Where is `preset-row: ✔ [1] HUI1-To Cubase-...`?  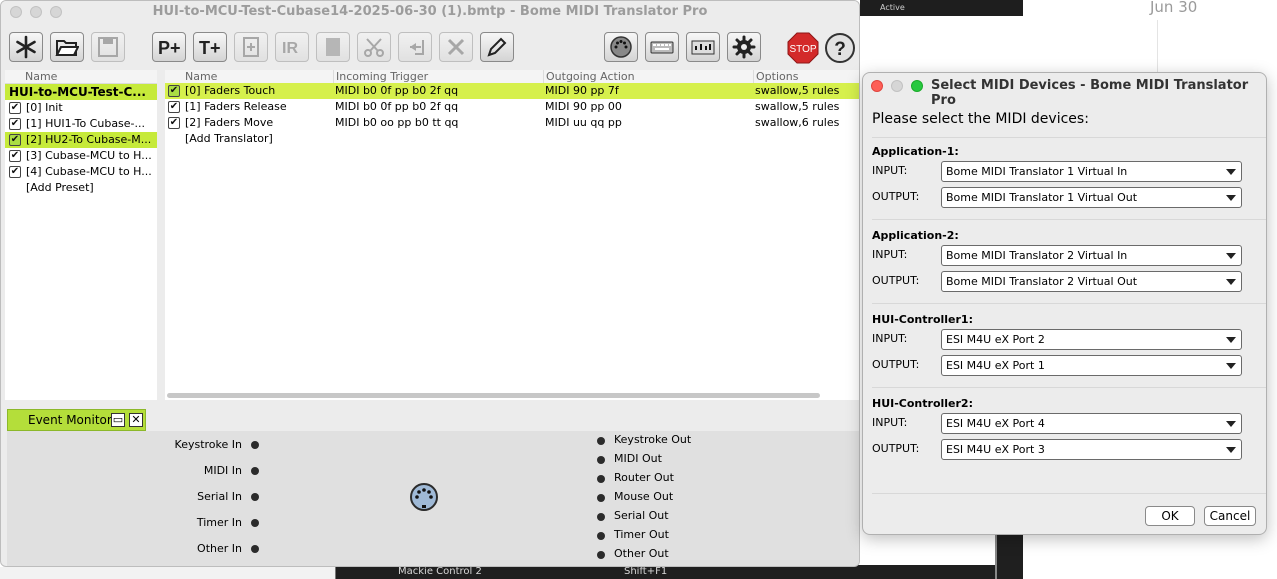
preset-row: ✔ [1] HUI1-To Cubase-... is located at coordinates (81, 124).